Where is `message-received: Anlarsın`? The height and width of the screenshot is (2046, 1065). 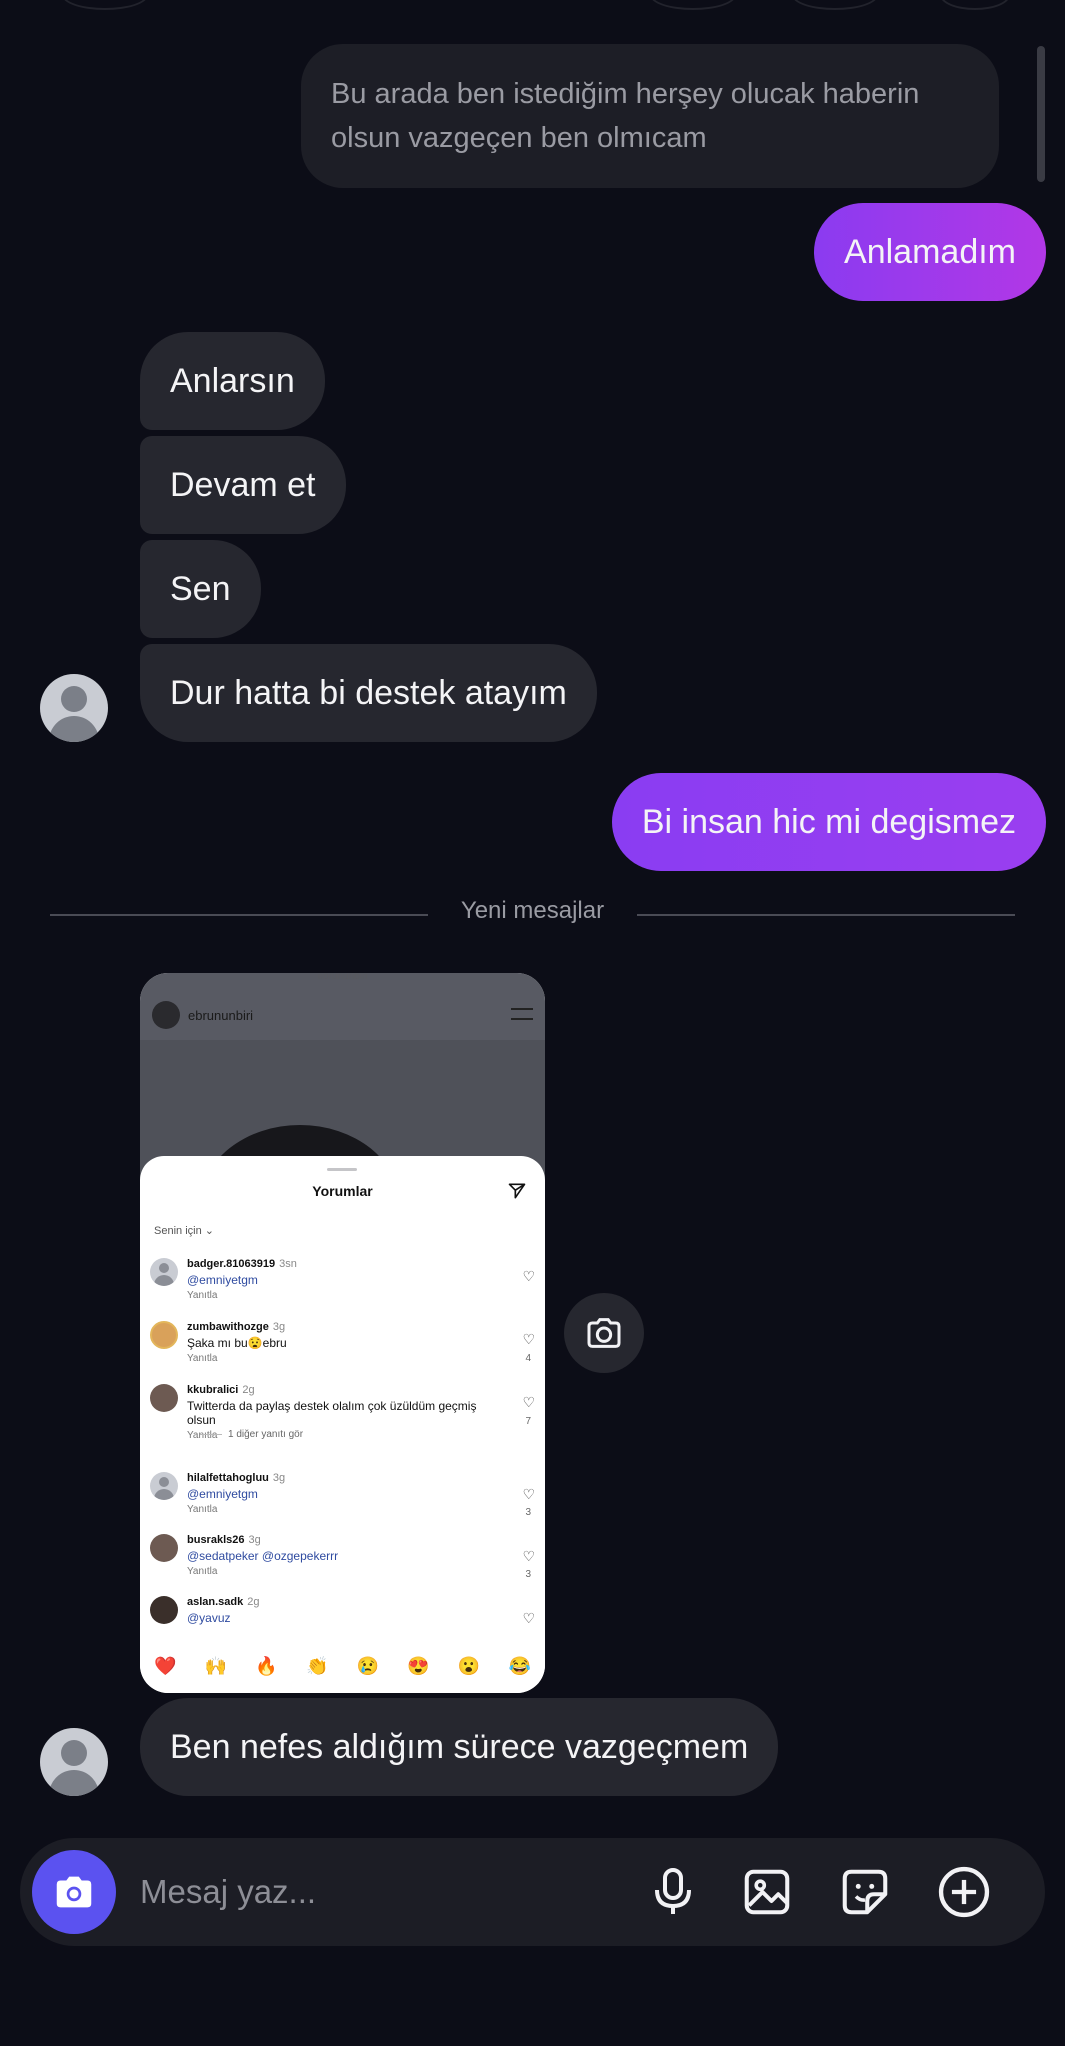
message-received: Anlarsın is located at coordinates (232, 381).